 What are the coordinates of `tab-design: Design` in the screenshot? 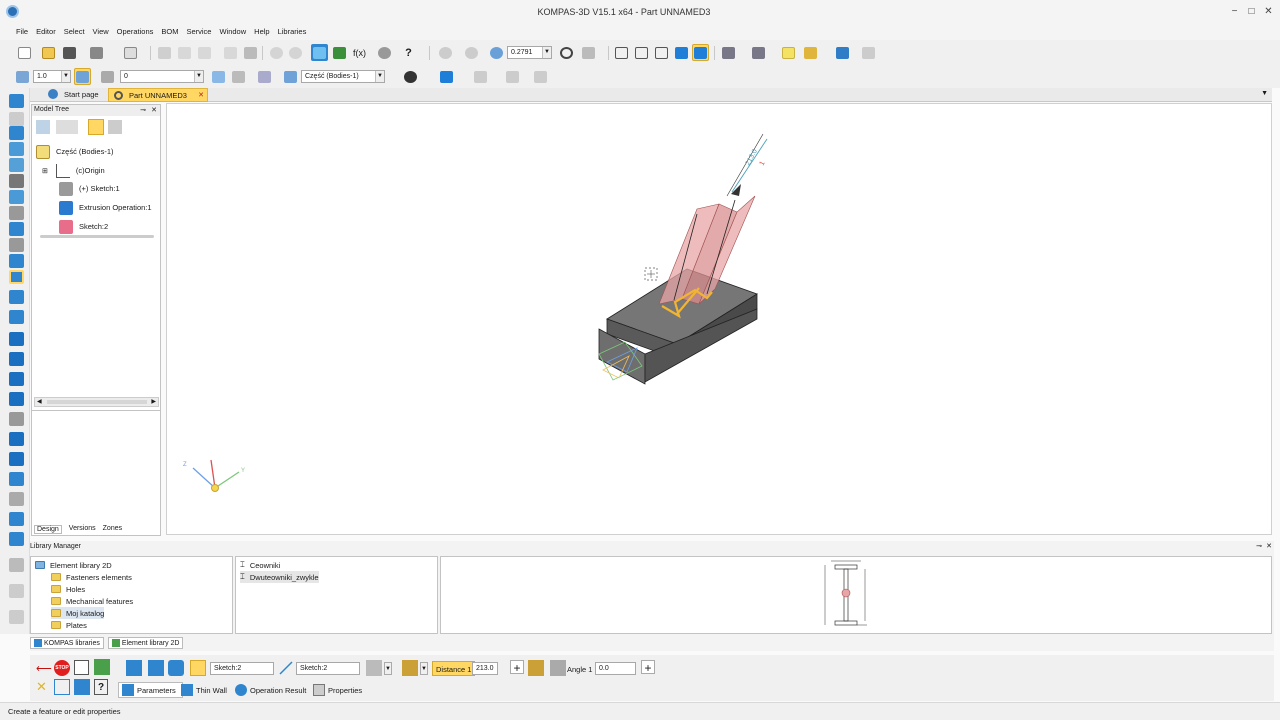 It's located at (48, 529).